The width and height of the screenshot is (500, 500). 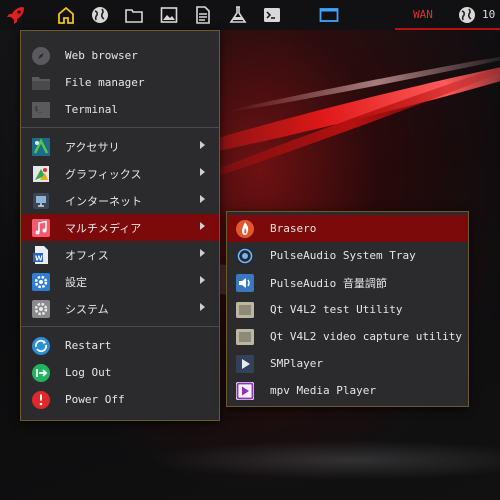 I want to click on menu-item-restart: Restart, so click(x=120, y=345).